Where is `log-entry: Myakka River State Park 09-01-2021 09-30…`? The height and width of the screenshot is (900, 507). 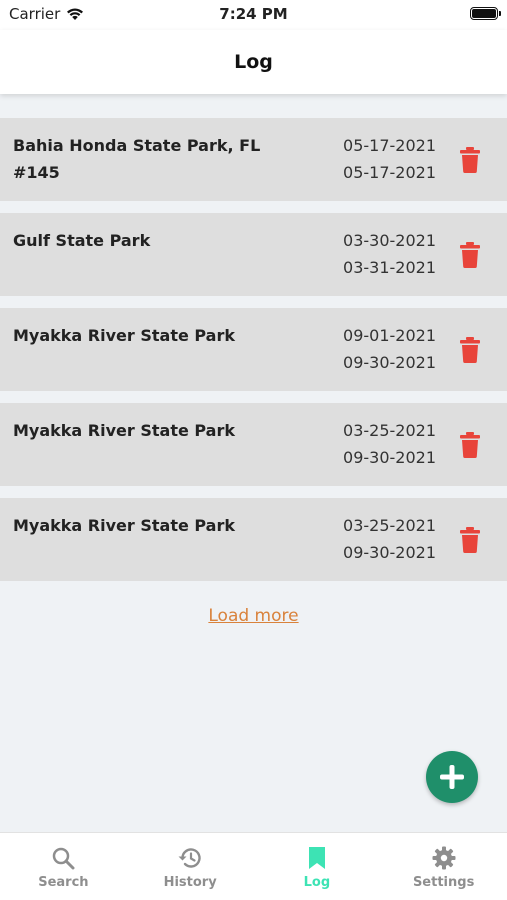
log-entry: Myakka River State Park 09-01-2021 09-30… is located at coordinates (253, 349).